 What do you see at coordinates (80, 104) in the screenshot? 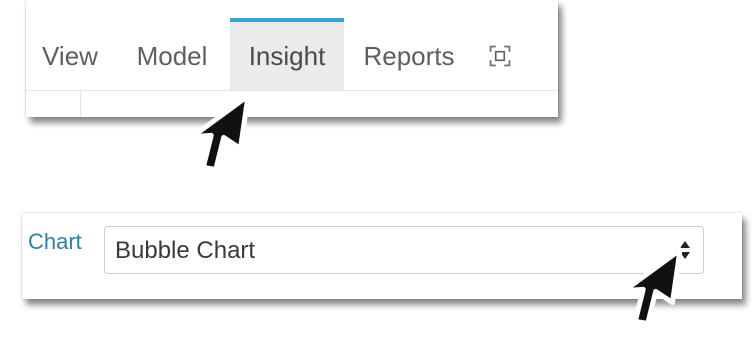
I see `divider` at bounding box center [80, 104].